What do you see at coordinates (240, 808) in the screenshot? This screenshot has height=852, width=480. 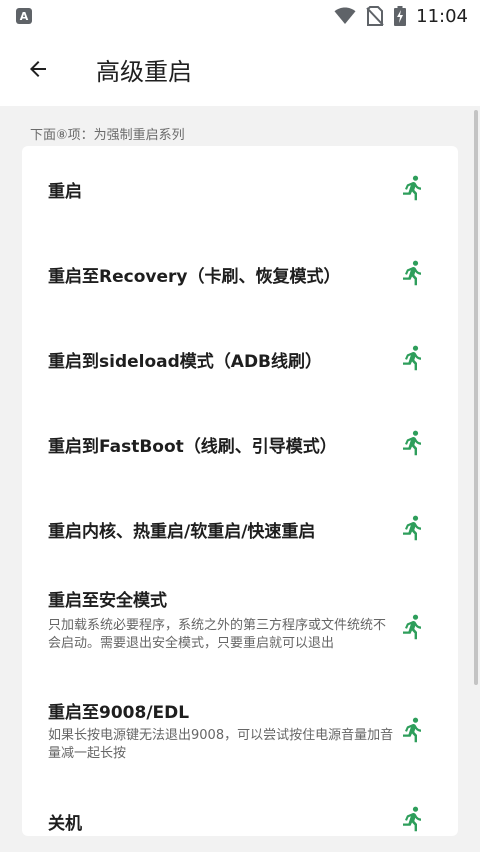 I see `power-off-item: 关机` at bounding box center [240, 808].